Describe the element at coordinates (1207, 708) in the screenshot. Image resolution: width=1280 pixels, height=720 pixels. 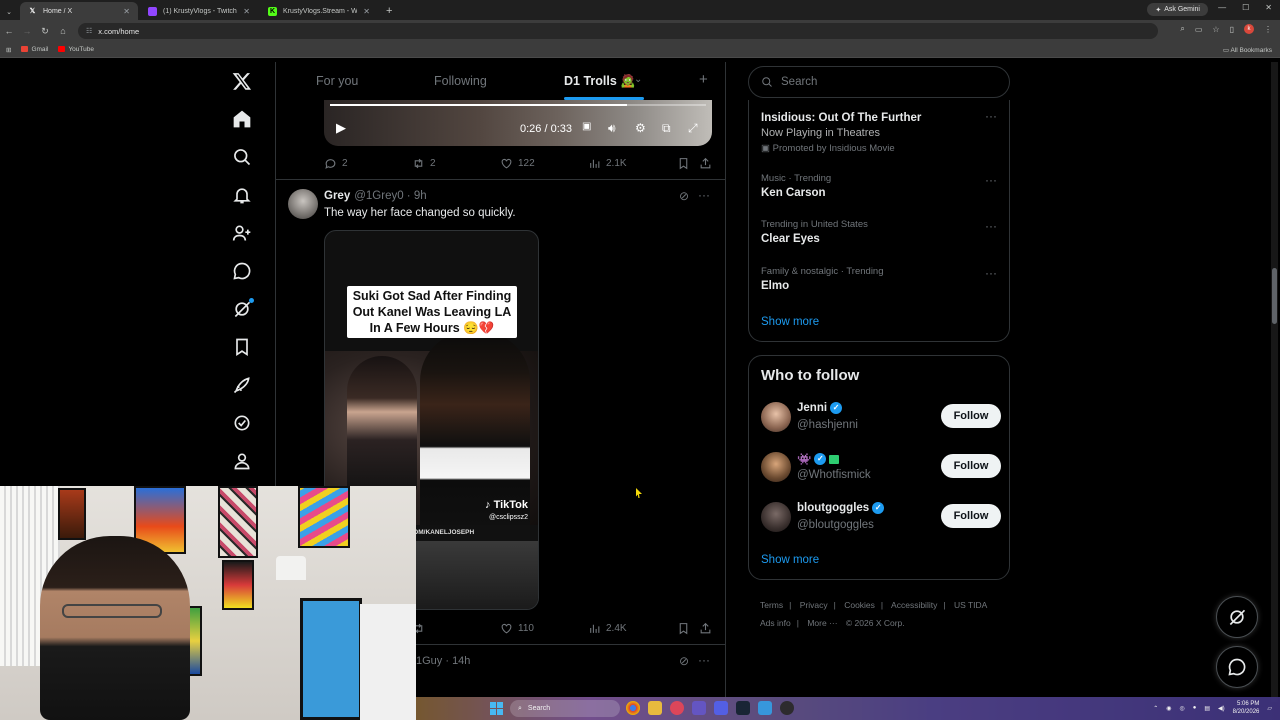
I see `network-icon: ▤` at that location.